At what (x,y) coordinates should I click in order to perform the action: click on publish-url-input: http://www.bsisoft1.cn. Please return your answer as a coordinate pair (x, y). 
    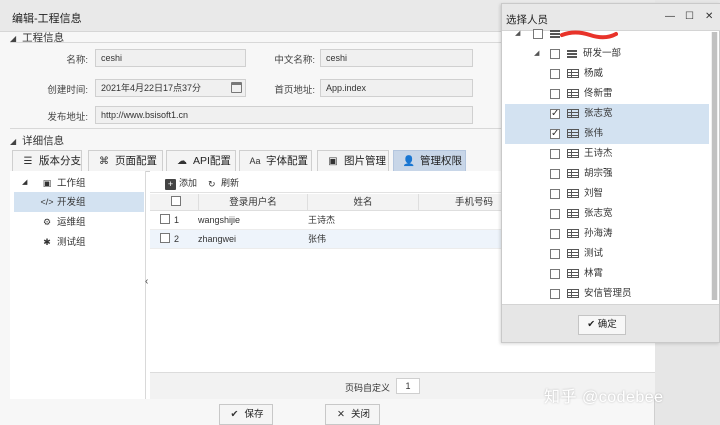
    Looking at the image, I should click on (284, 115).